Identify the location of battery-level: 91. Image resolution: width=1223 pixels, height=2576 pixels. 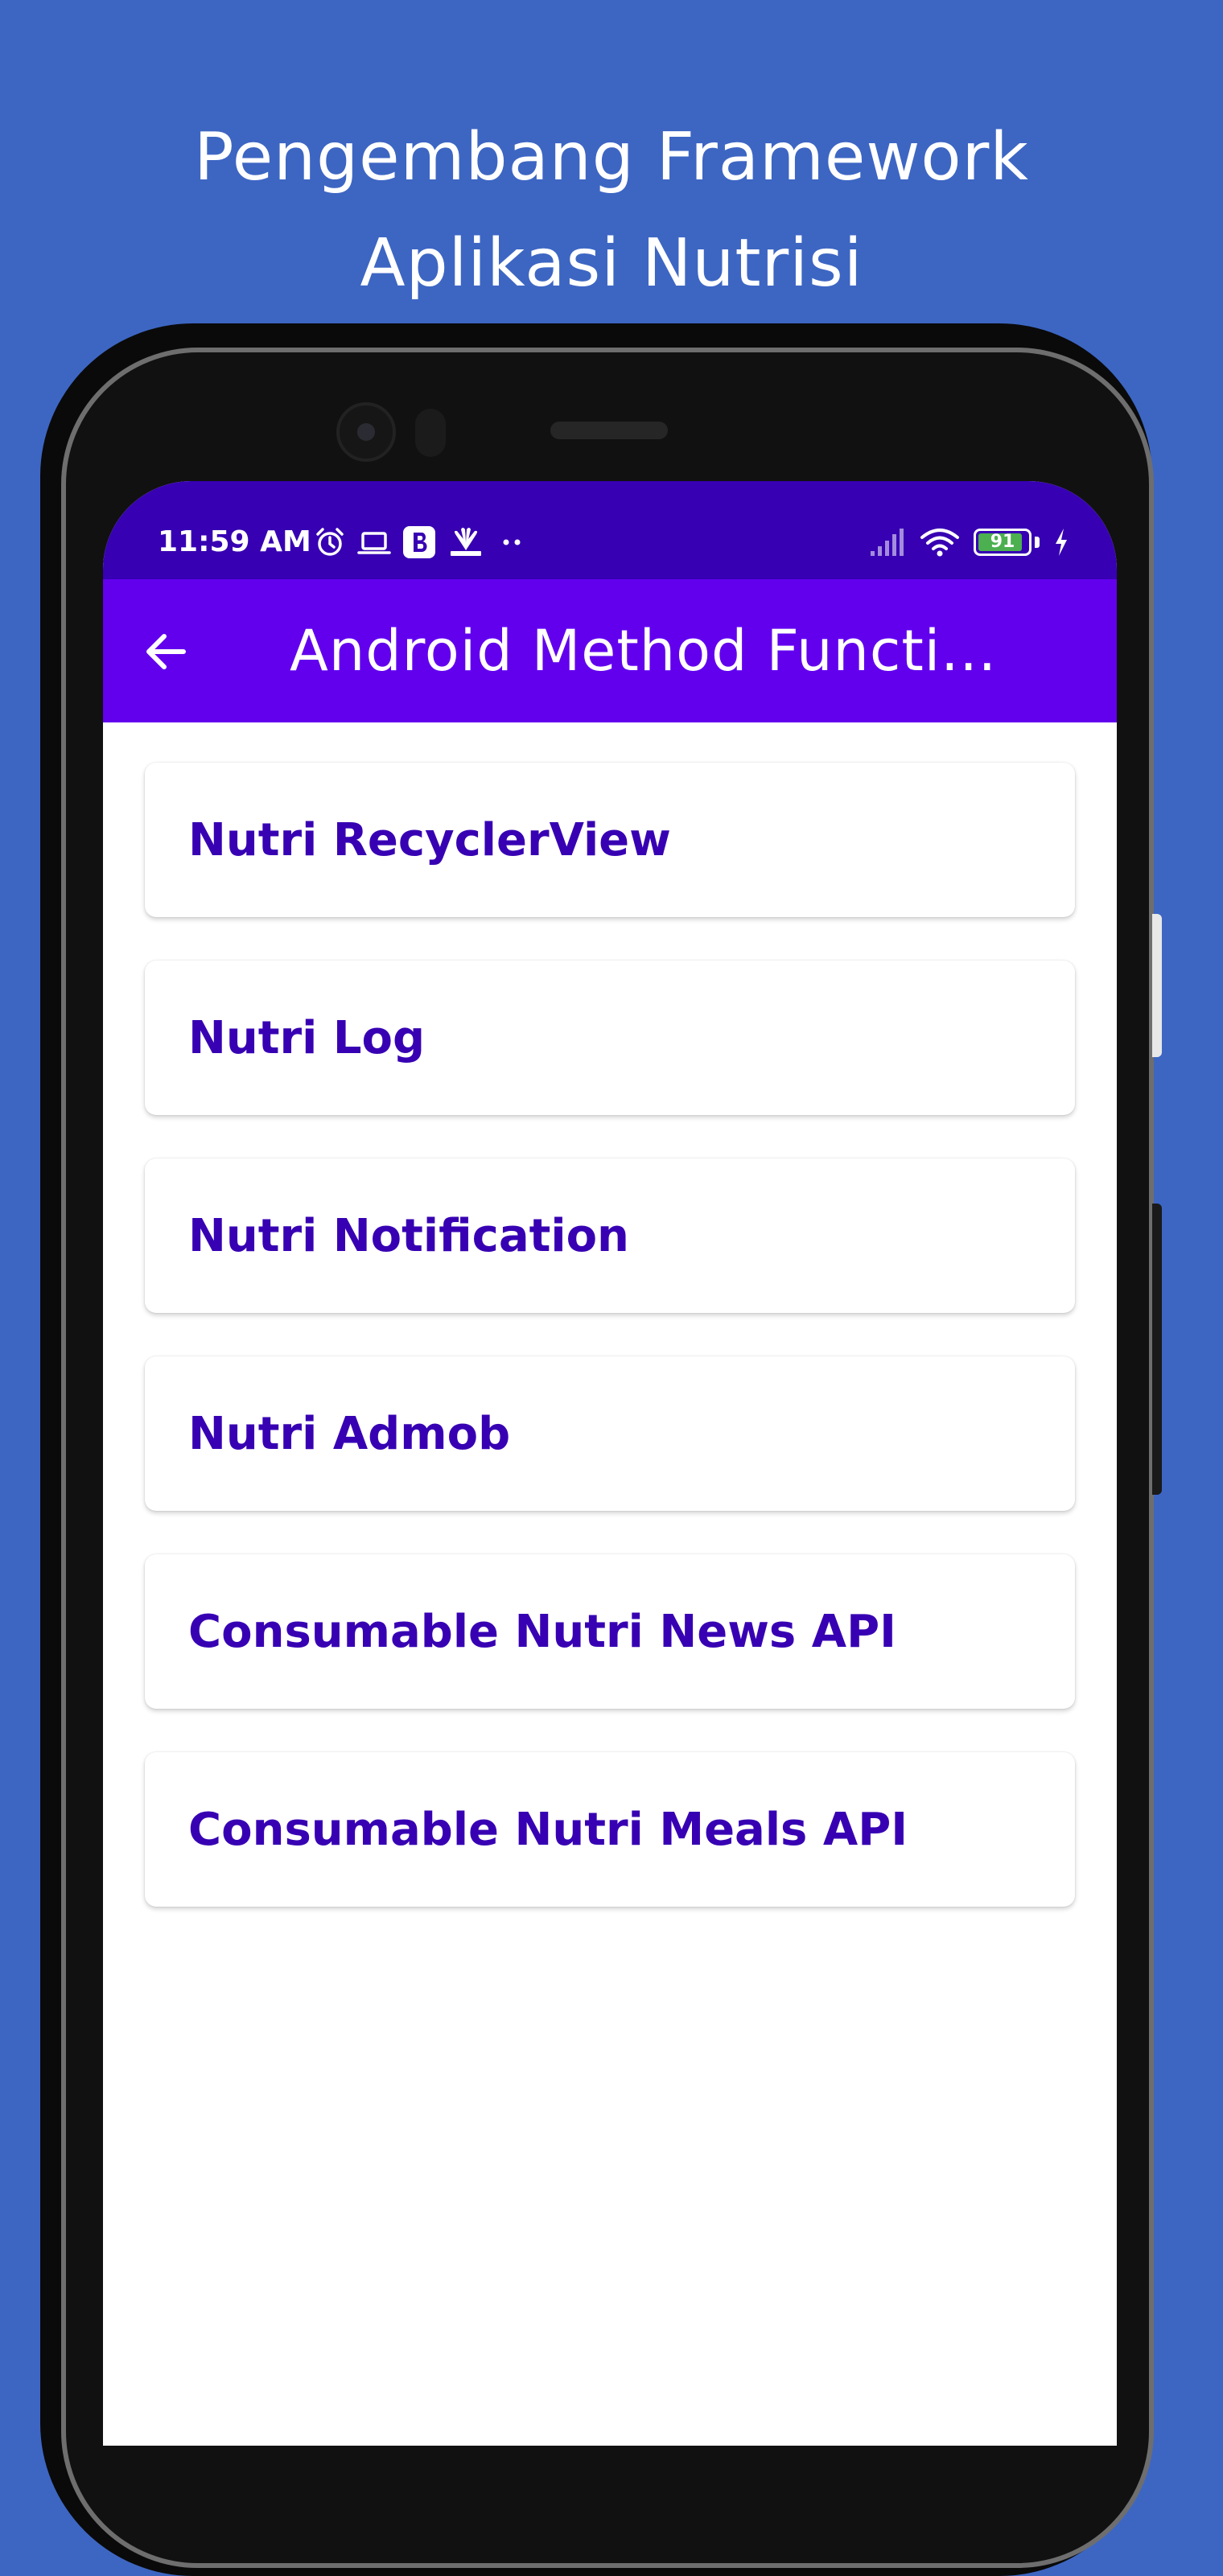
(1002, 542).